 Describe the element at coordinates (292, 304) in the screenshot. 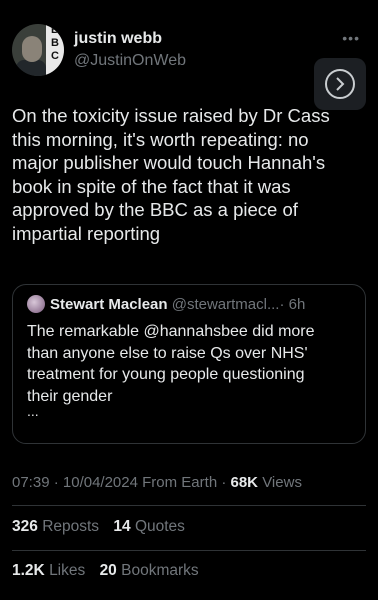

I see `quoted-time: · 6h` at that location.